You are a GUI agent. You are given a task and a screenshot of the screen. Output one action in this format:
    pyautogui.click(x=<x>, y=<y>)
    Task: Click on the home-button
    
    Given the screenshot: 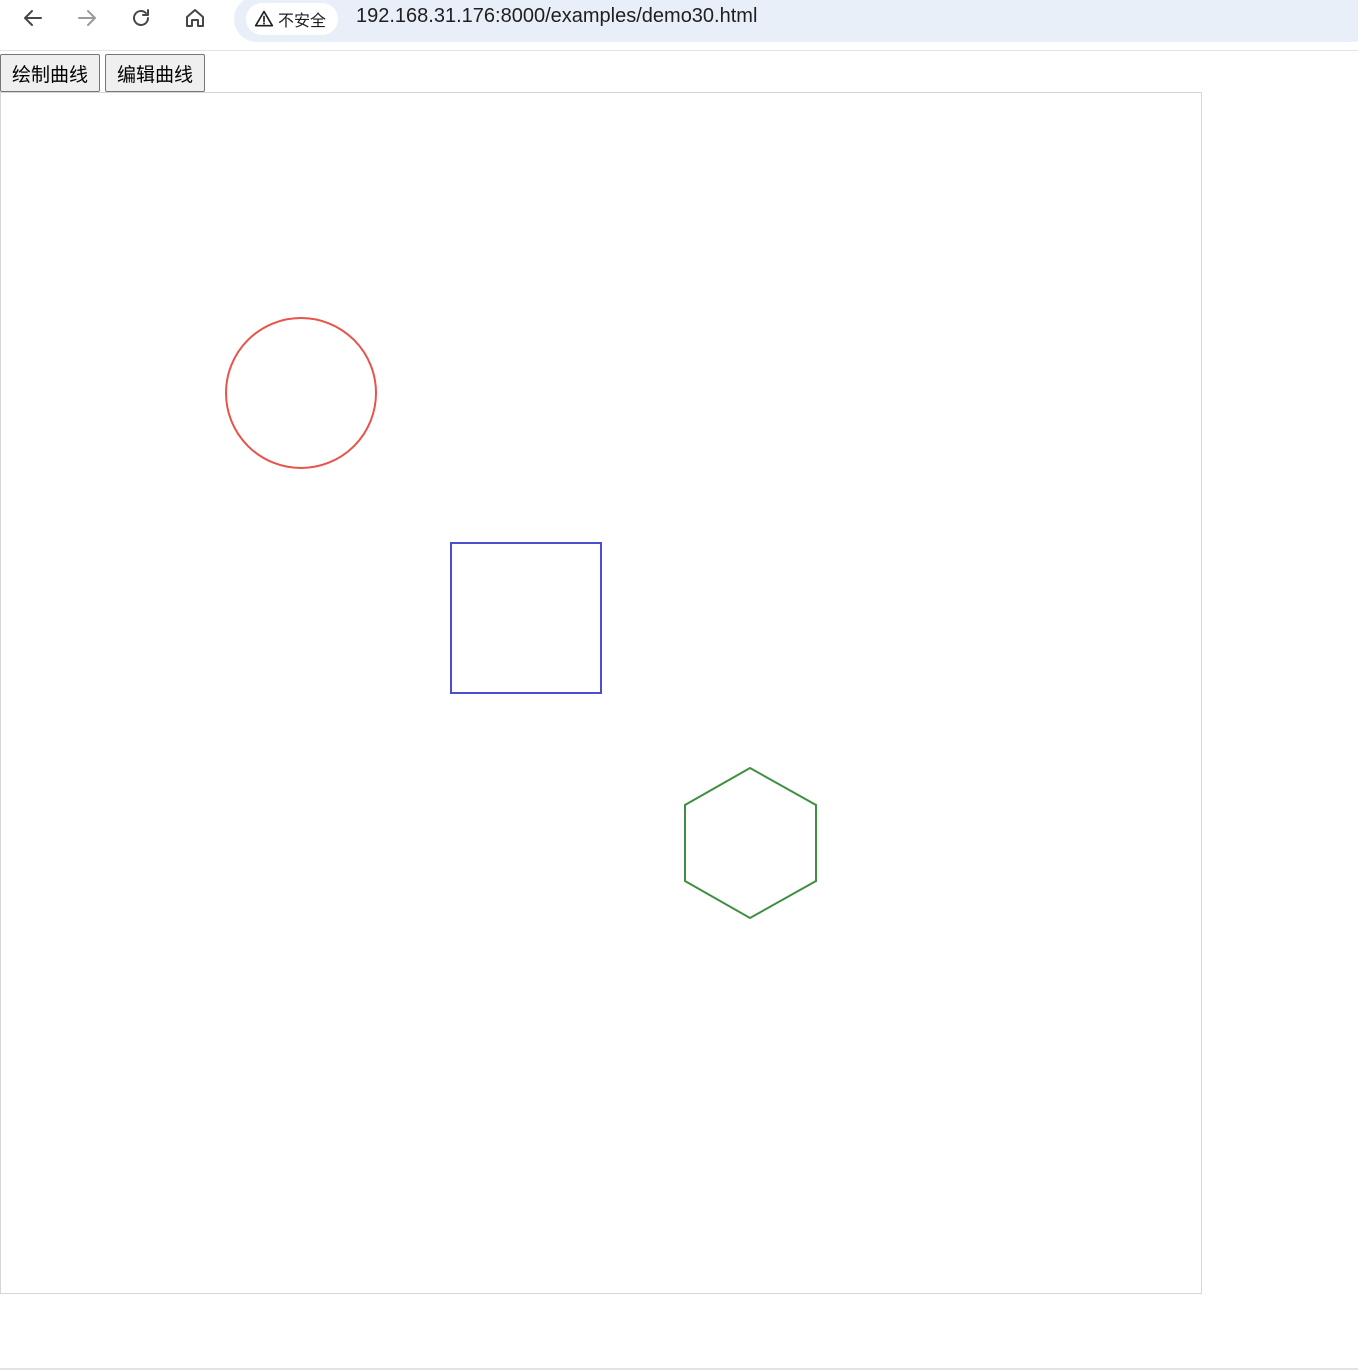 What is the action you would take?
    pyautogui.click(x=195, y=18)
    